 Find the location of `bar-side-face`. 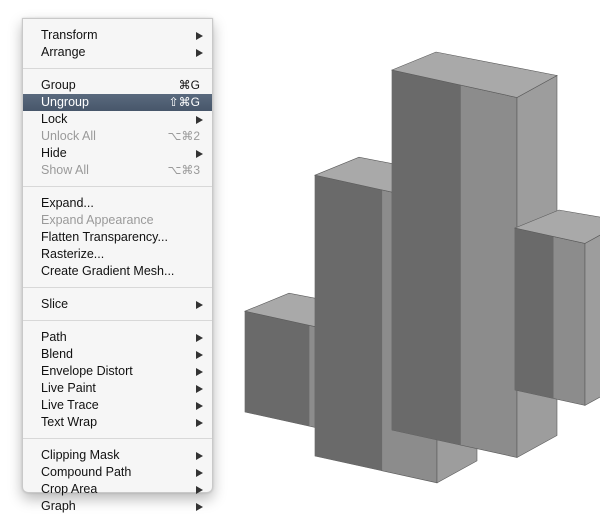

bar-side-face is located at coordinates (592, 320).